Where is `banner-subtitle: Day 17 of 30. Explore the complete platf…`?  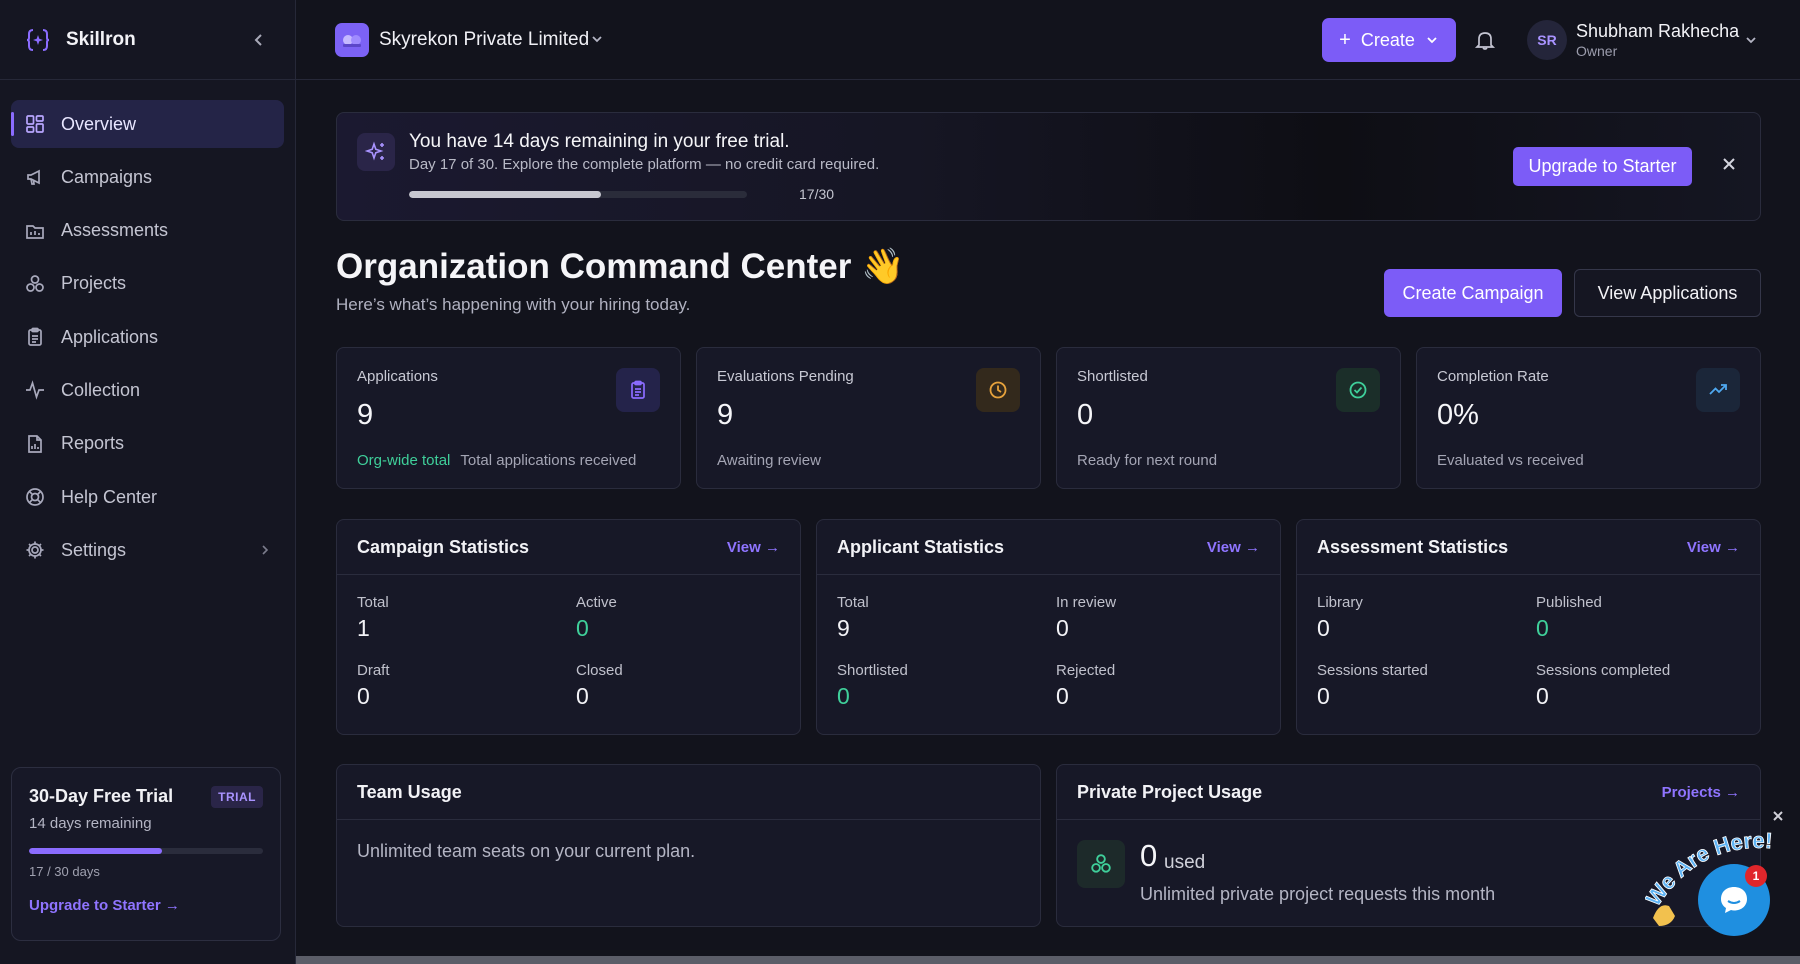 banner-subtitle: Day 17 of 30. Explore the complete platf… is located at coordinates (644, 164).